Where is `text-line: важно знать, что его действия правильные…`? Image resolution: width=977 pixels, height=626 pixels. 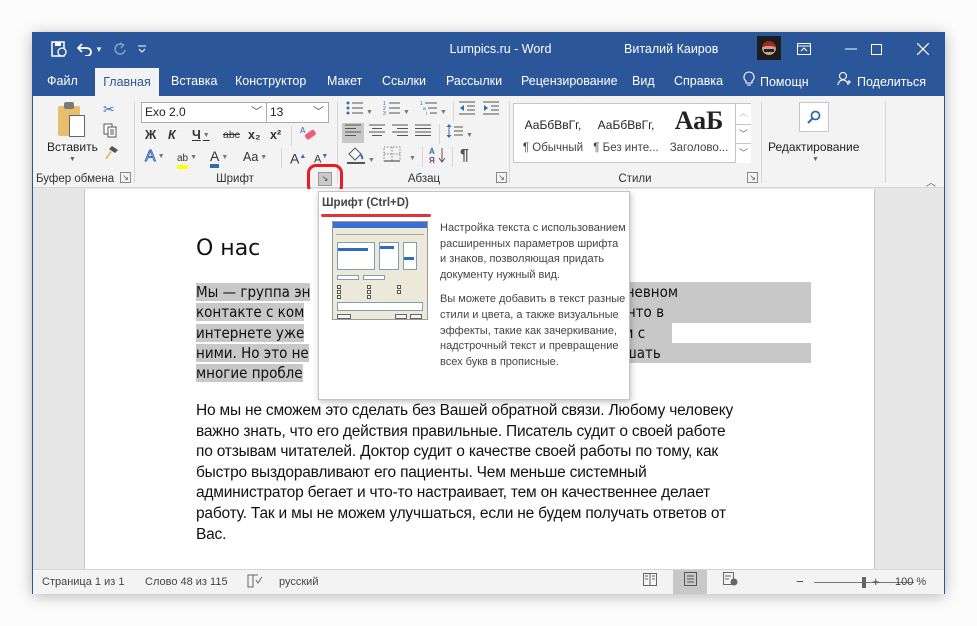
text-line: важно знать, что его действия правильные… is located at coordinates (461, 431).